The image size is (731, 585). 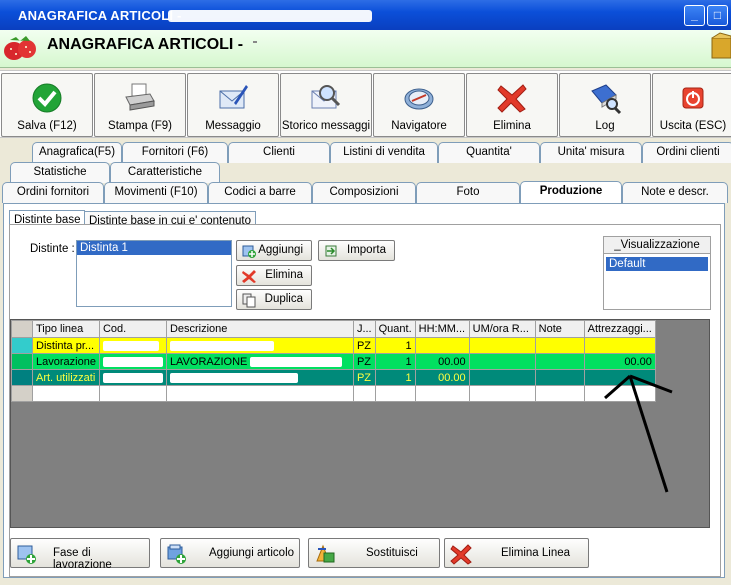 What do you see at coordinates (657, 264) in the screenshot?
I see `visualizzazione-item-default: Default` at bounding box center [657, 264].